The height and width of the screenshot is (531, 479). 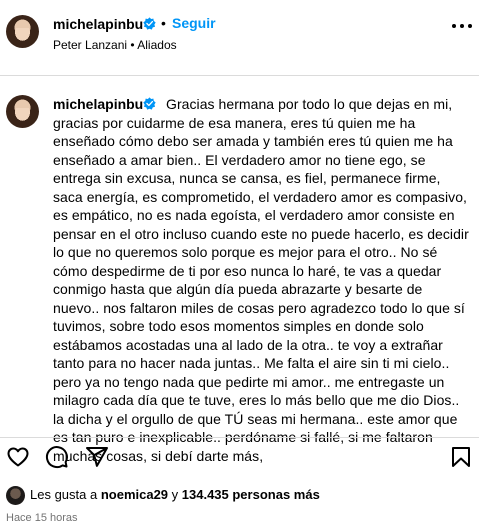 What do you see at coordinates (251, 494) in the screenshot?
I see `likes-count: 134.435 personas más` at bounding box center [251, 494].